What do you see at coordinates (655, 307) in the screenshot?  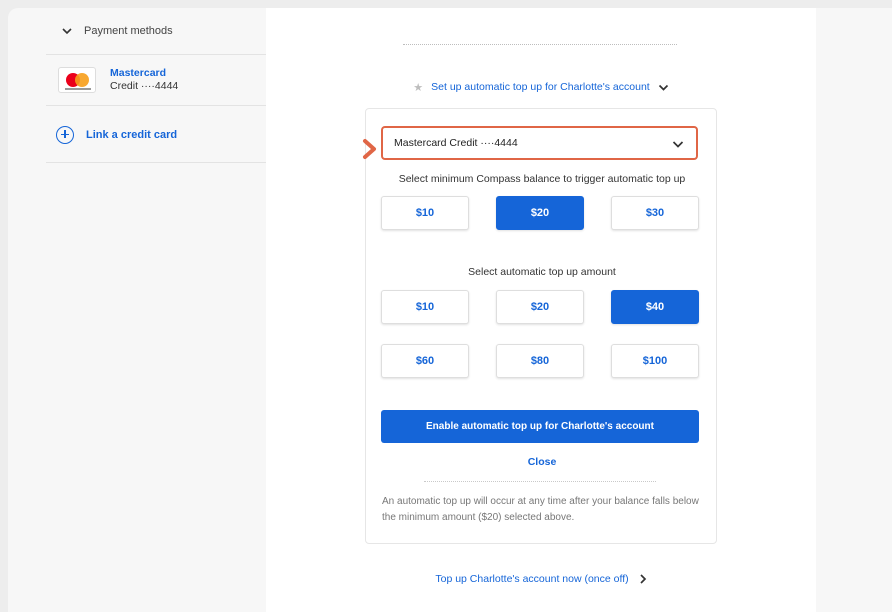 I see `topup-option-selected: $40` at bounding box center [655, 307].